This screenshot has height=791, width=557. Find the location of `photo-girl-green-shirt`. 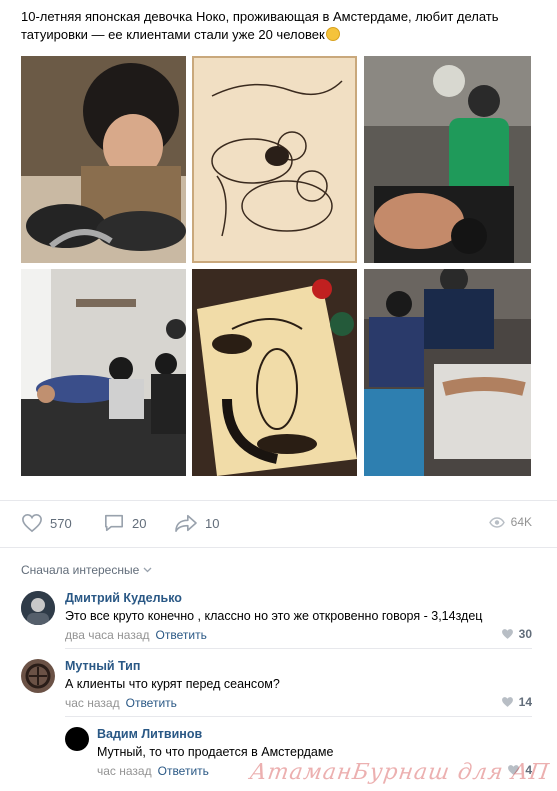

photo-girl-green-shirt is located at coordinates (447, 159).